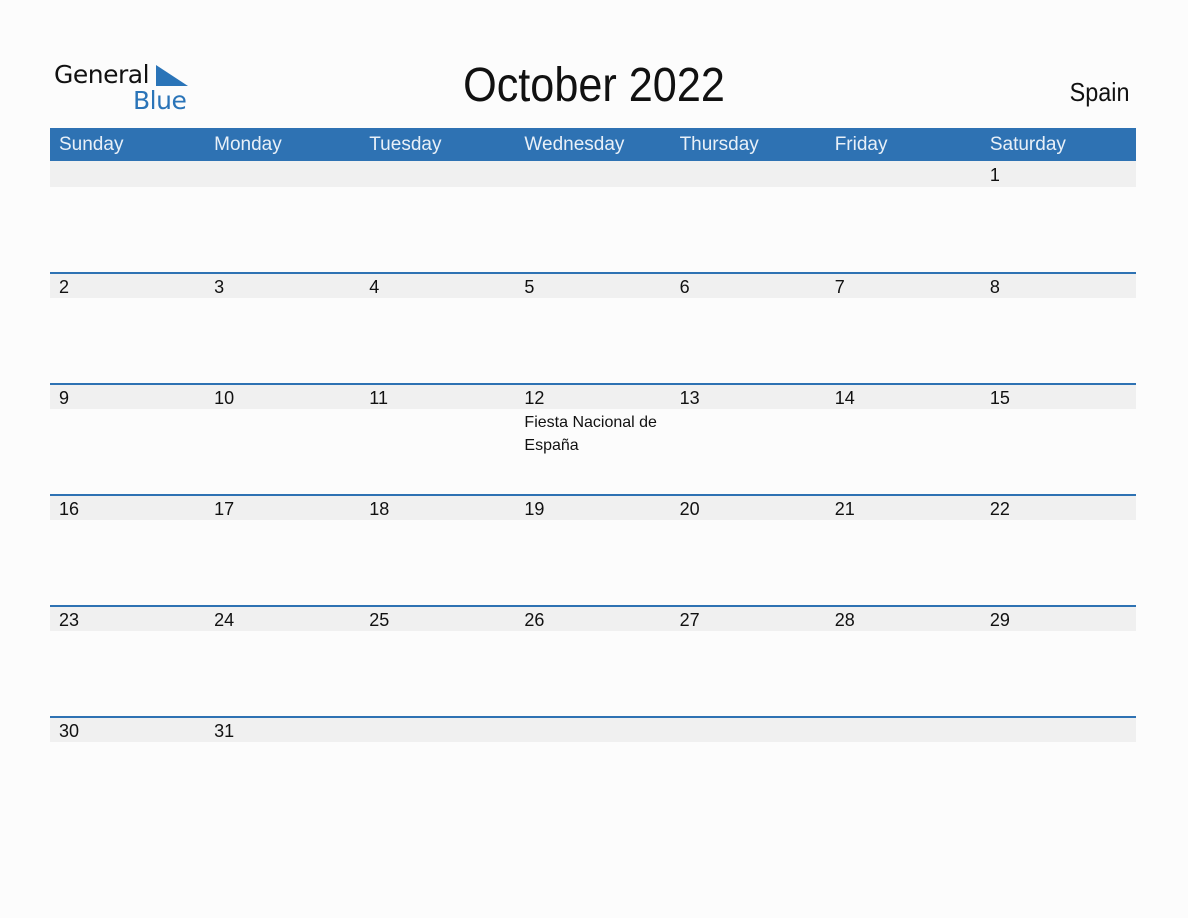 This screenshot has width=1188, height=918. I want to click on day-number: 8, so click(994, 287).